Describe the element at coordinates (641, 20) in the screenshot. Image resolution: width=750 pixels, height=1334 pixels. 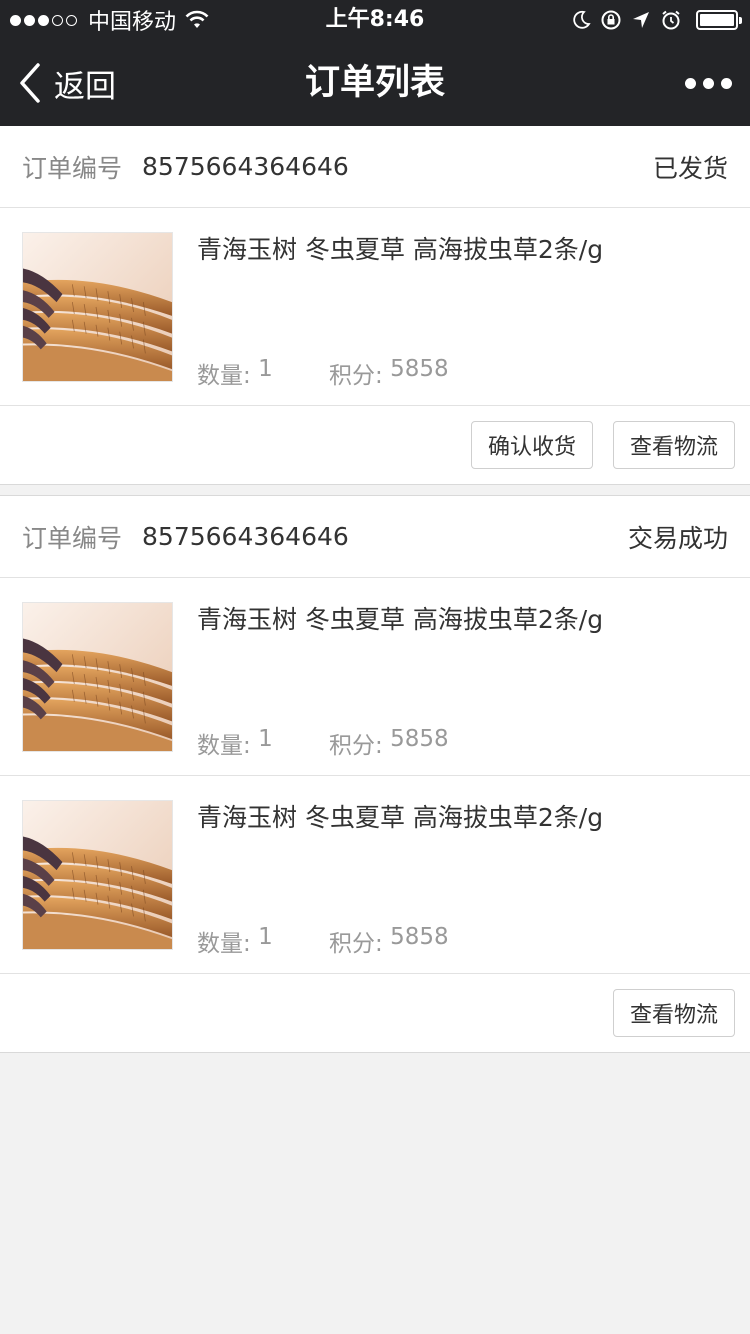
I see `location-arrow-icon` at that location.